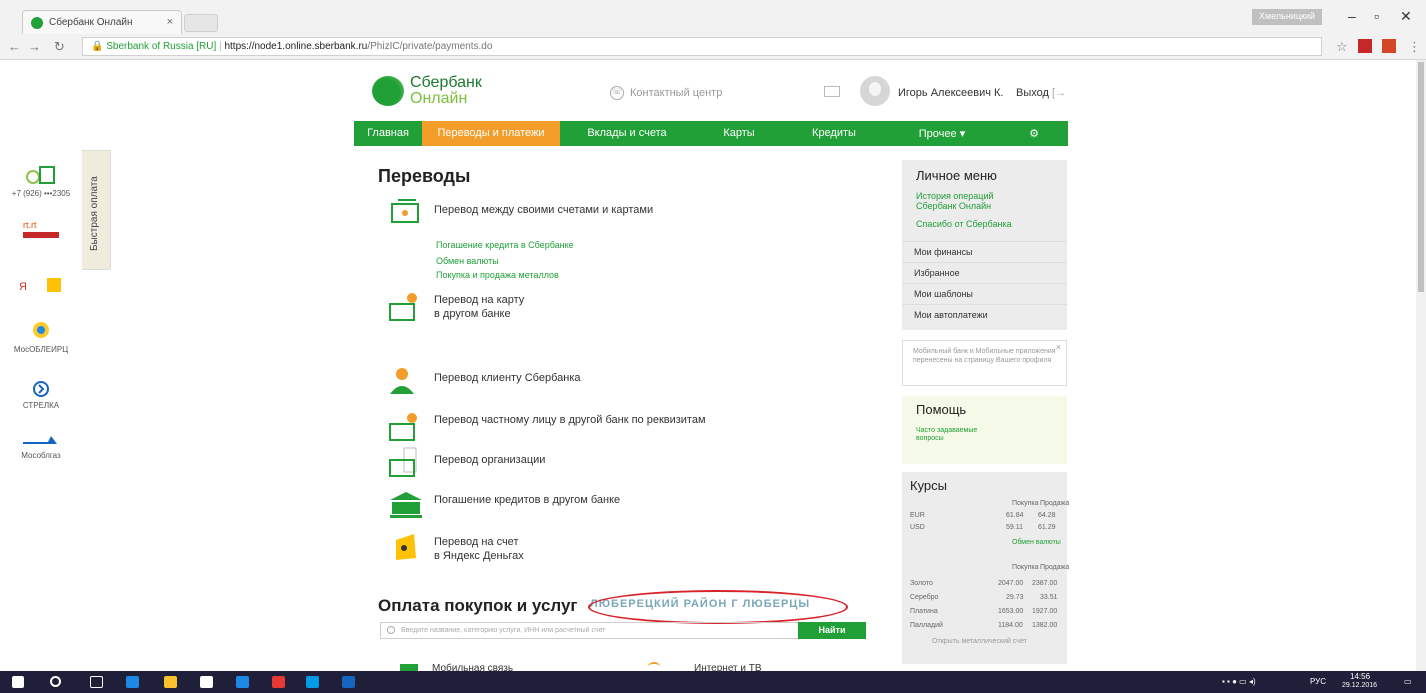 The image size is (1426, 693). I want to click on person-other-bank-icon, so click(403, 427).